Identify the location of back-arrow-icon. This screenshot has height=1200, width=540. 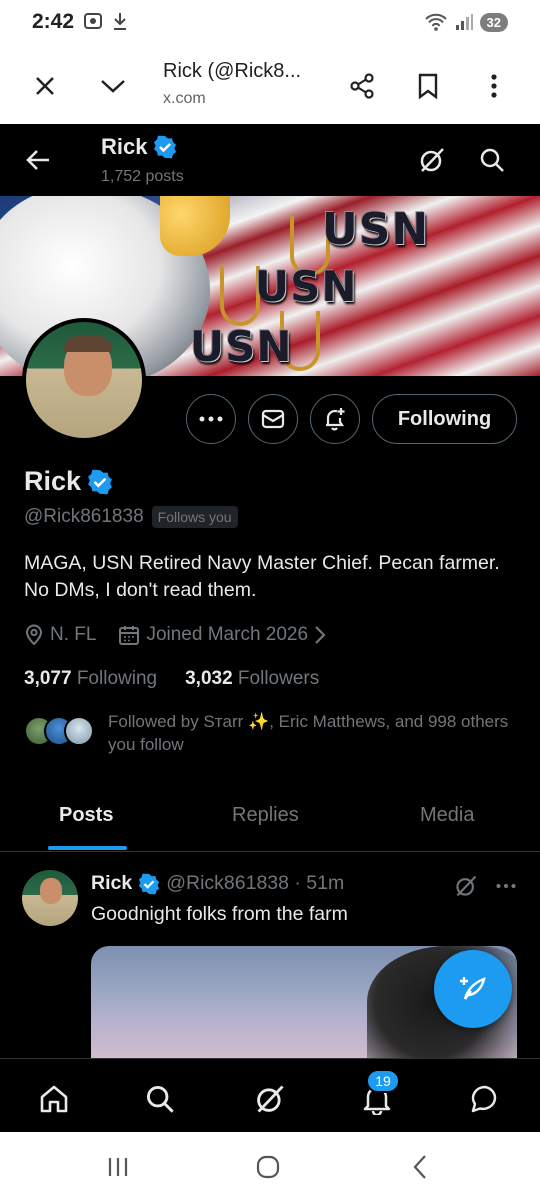
(37, 160).